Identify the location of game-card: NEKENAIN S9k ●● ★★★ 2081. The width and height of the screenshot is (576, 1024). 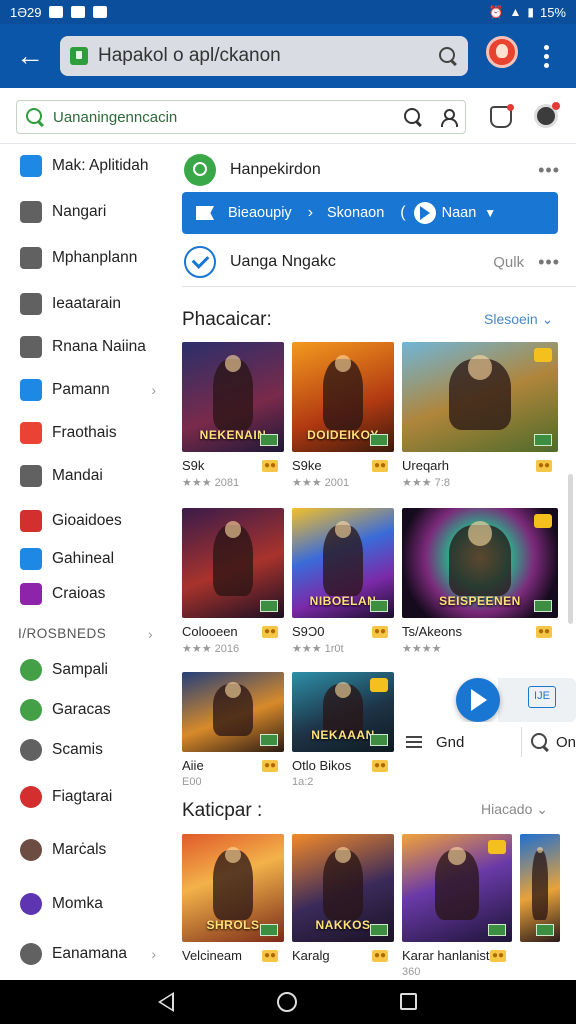
(233, 419).